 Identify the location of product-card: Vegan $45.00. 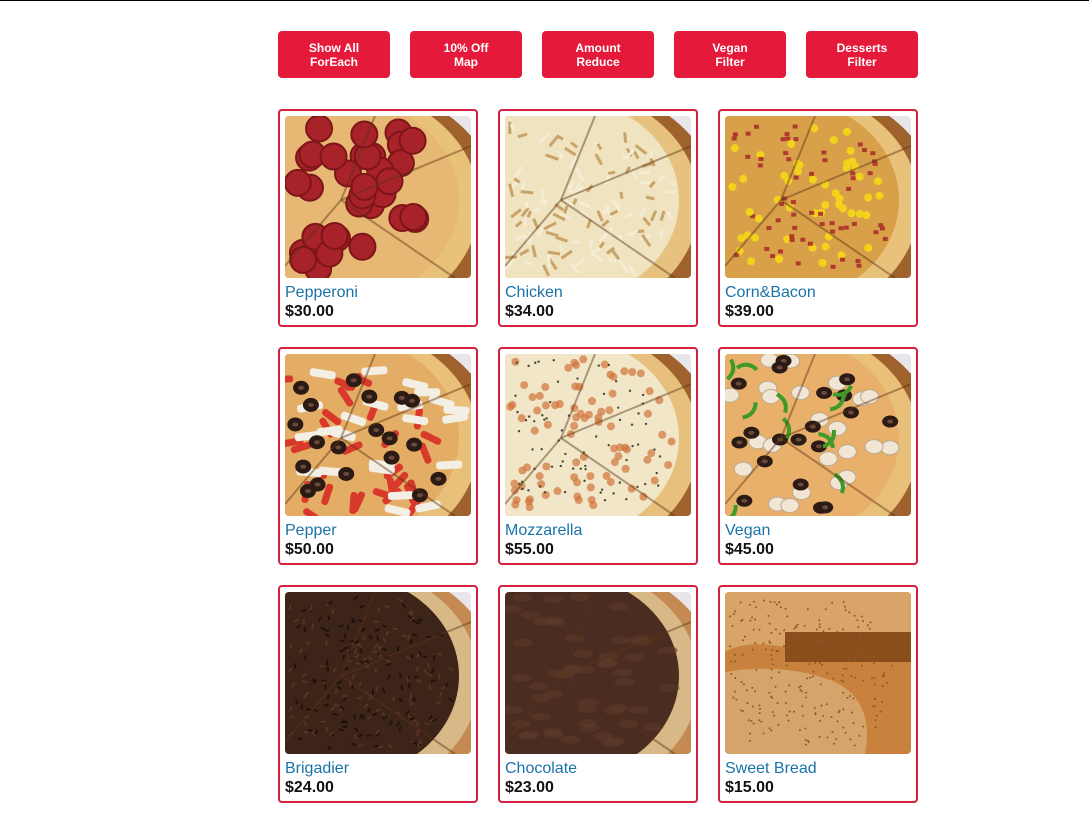
(818, 456).